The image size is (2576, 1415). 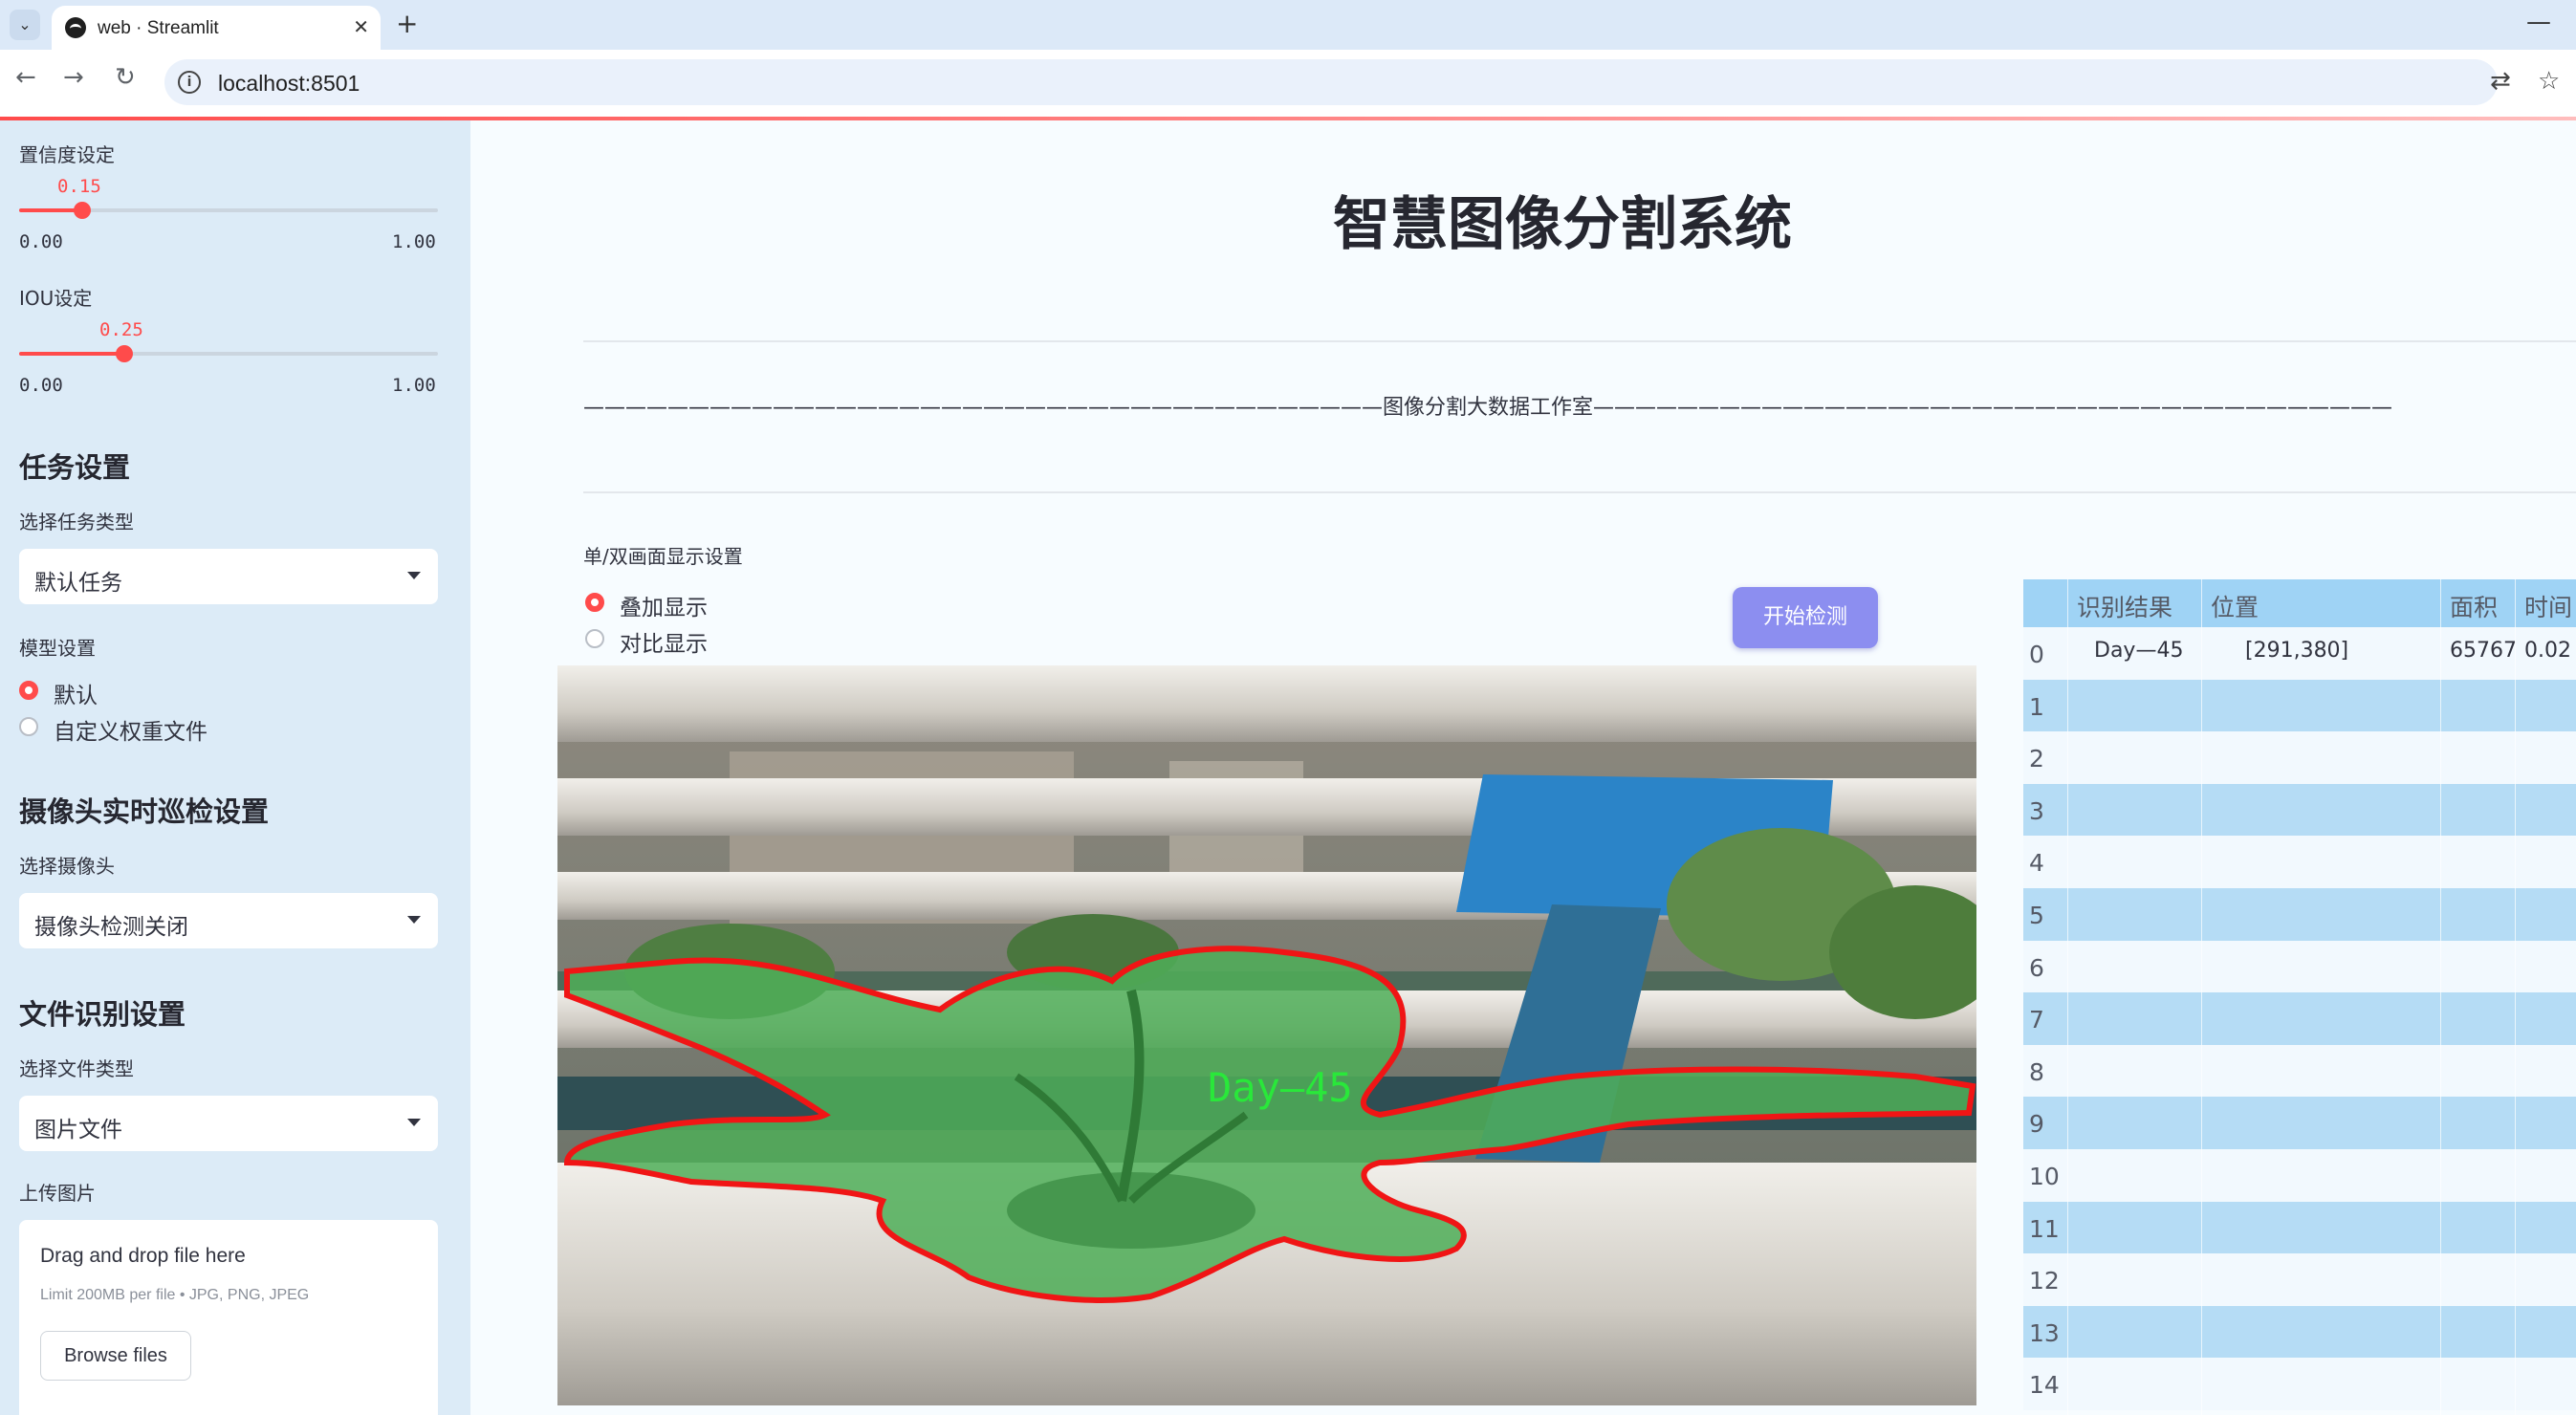 What do you see at coordinates (2044, 1281) in the screenshot?
I see `row-index: 12` at bounding box center [2044, 1281].